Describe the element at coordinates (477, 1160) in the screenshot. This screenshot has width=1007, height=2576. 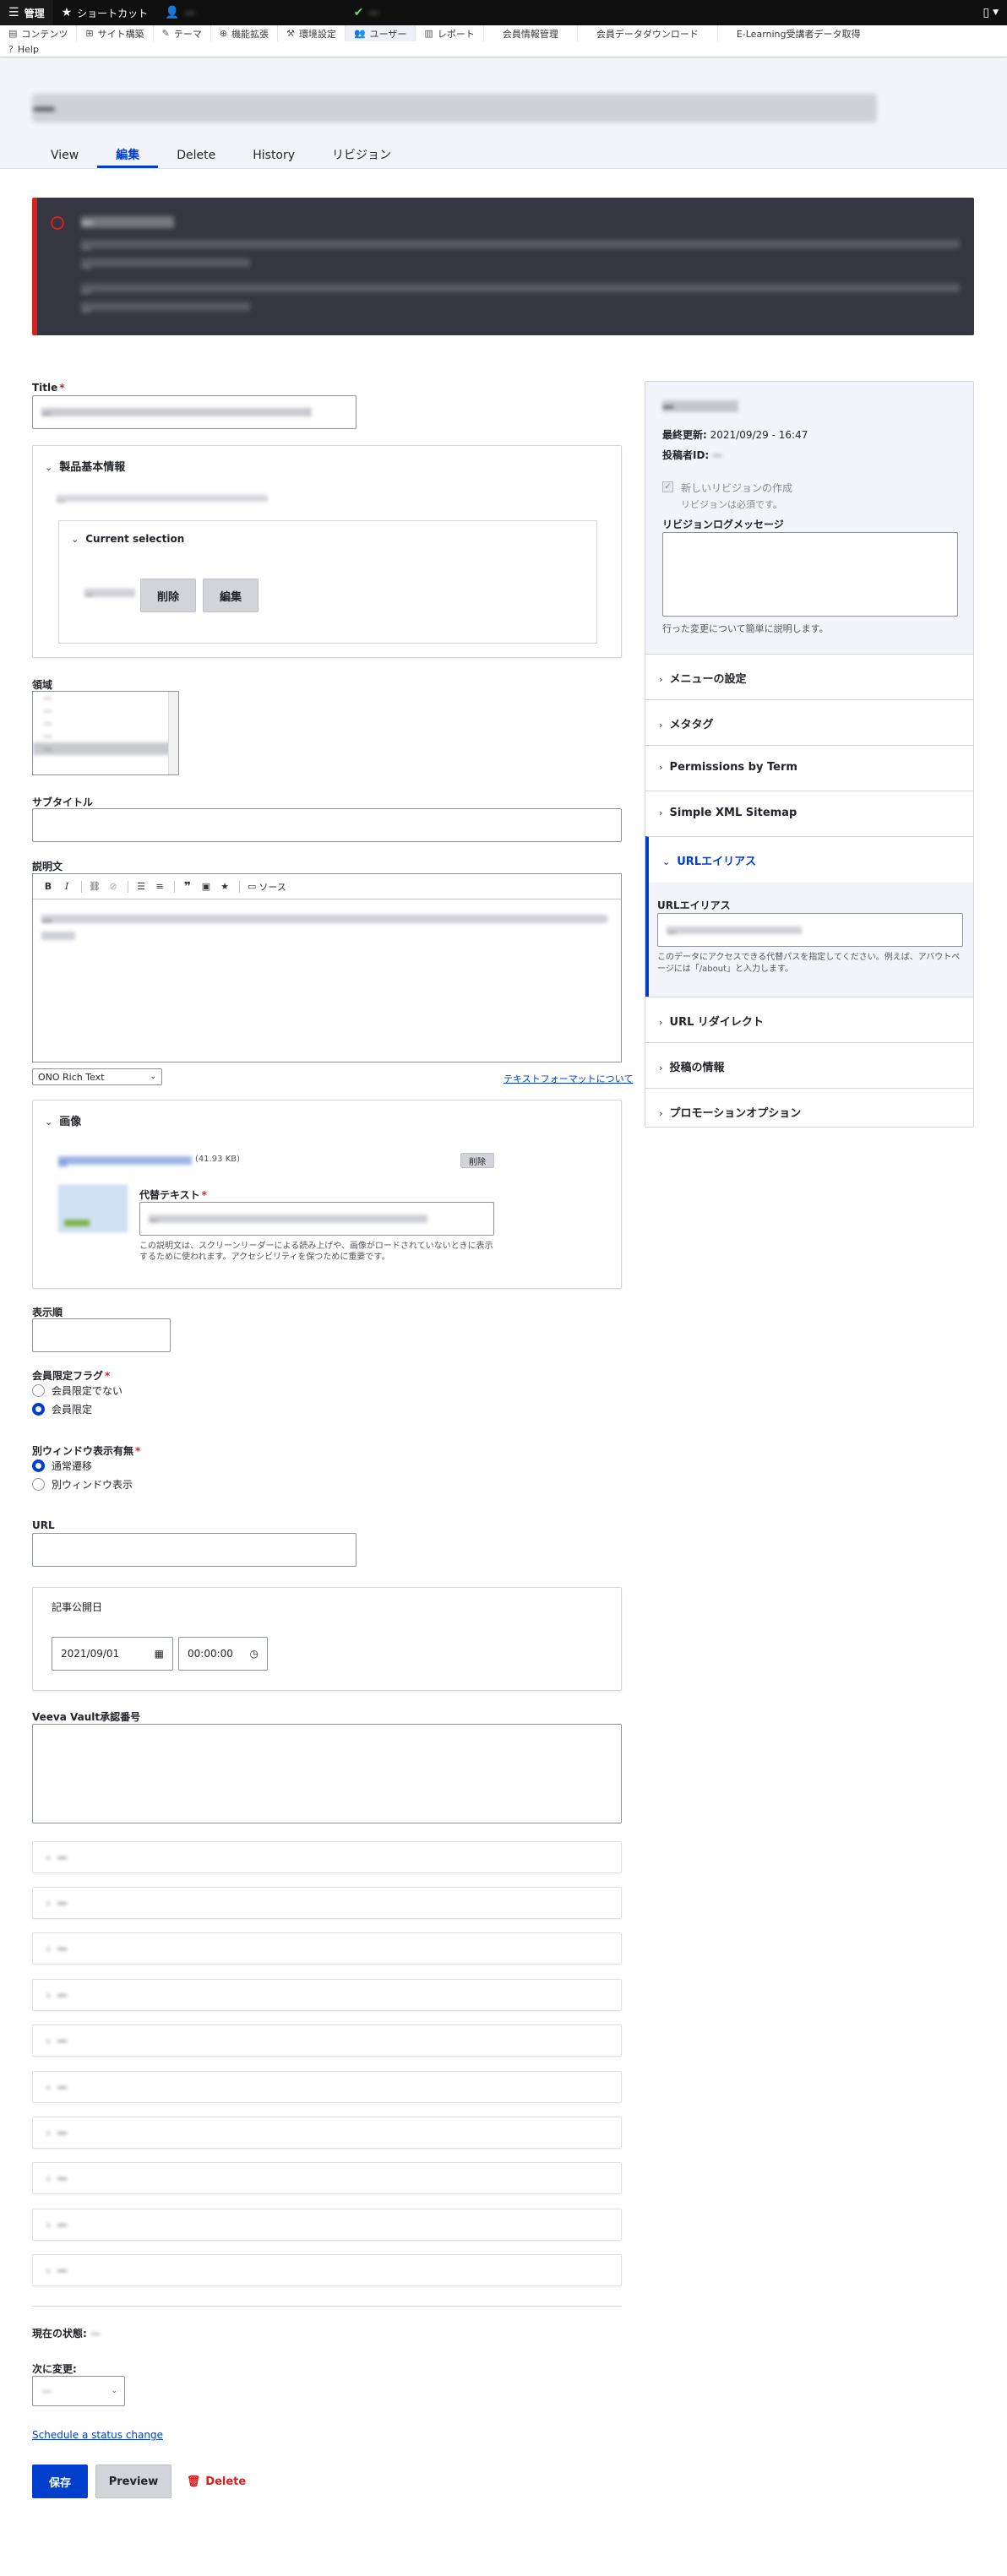
I see `image-remove-button: 削除` at that location.